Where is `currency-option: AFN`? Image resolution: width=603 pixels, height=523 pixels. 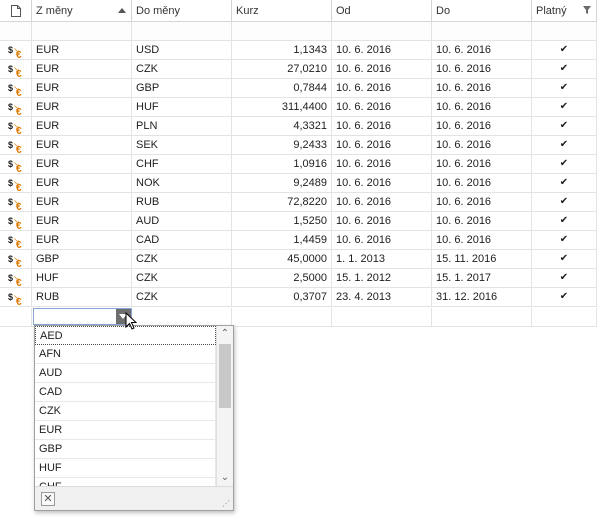 currency-option: AFN is located at coordinates (125, 354).